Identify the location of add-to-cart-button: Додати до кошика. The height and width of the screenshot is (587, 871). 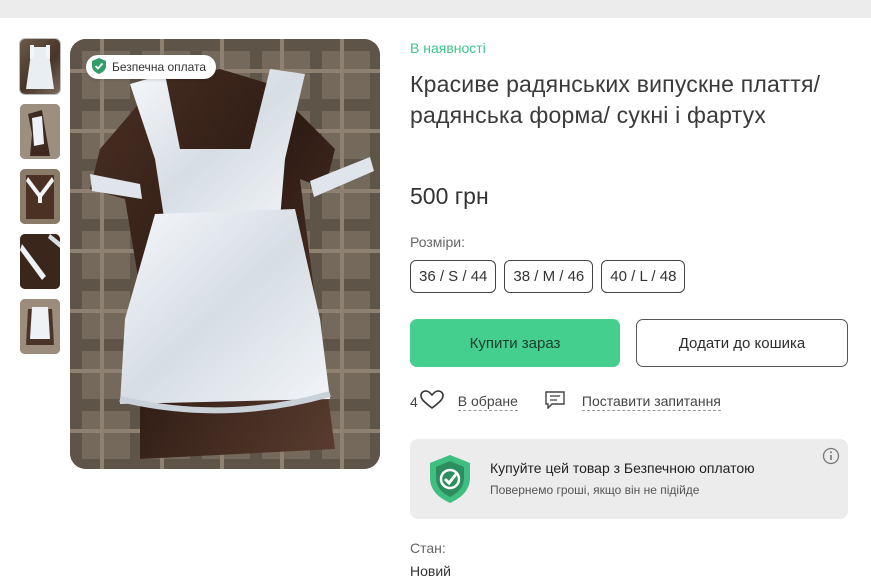
(742, 343).